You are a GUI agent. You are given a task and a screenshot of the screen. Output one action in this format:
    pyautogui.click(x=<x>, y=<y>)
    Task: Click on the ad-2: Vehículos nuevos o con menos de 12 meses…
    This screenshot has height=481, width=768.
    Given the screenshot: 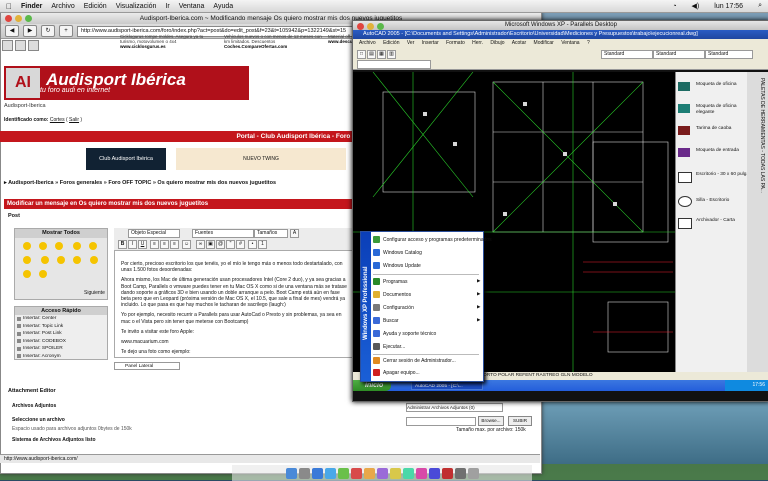 What is the action you would take?
    pyautogui.click(x=274, y=46)
    